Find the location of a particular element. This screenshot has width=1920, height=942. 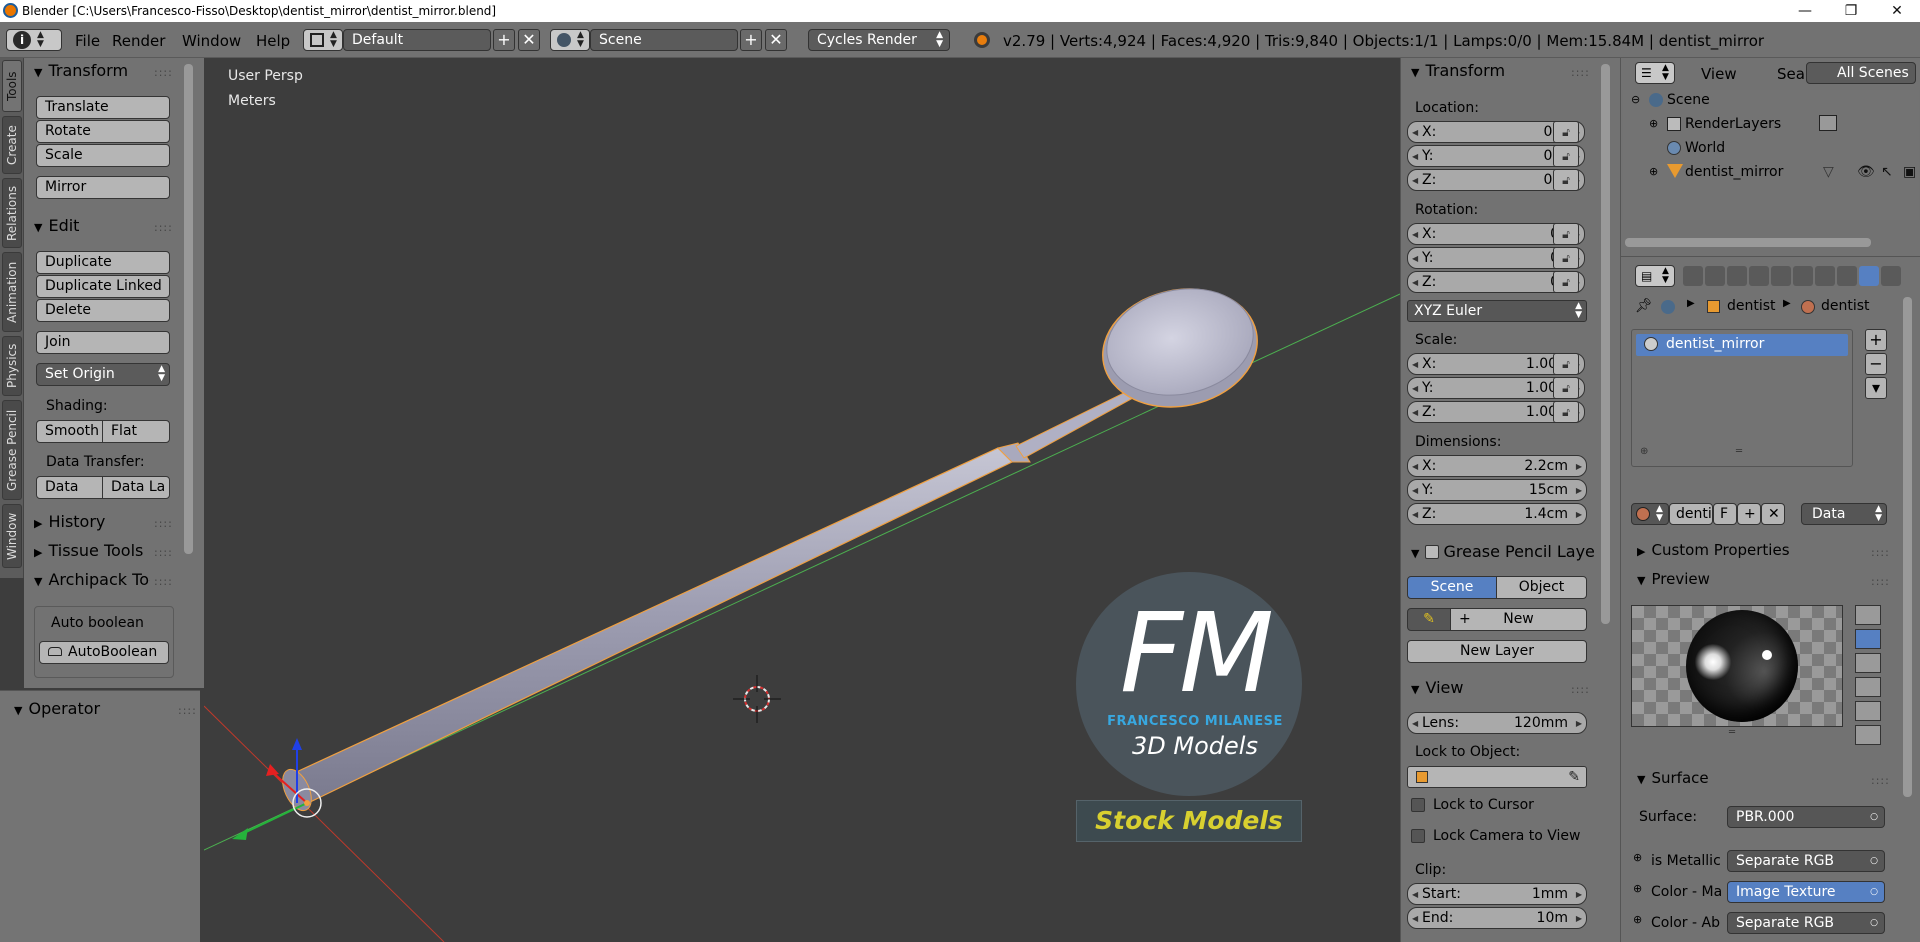

material-name-field: denti is located at coordinates (1691, 514).